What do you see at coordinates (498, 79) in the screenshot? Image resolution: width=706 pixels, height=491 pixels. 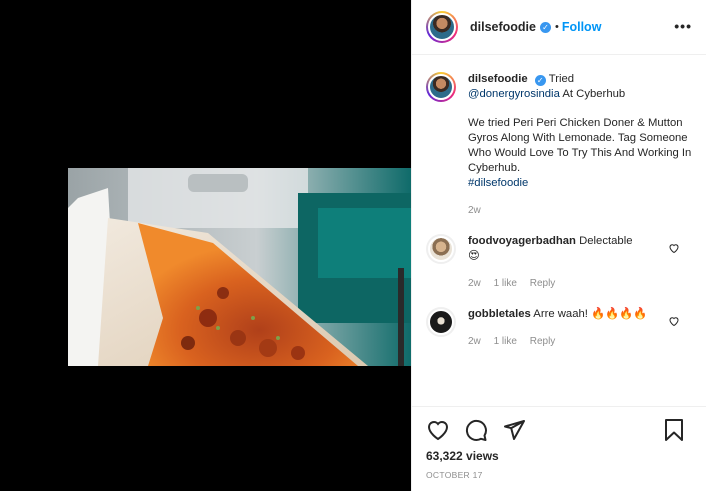 I see `caption-username: dilsefoodie` at bounding box center [498, 79].